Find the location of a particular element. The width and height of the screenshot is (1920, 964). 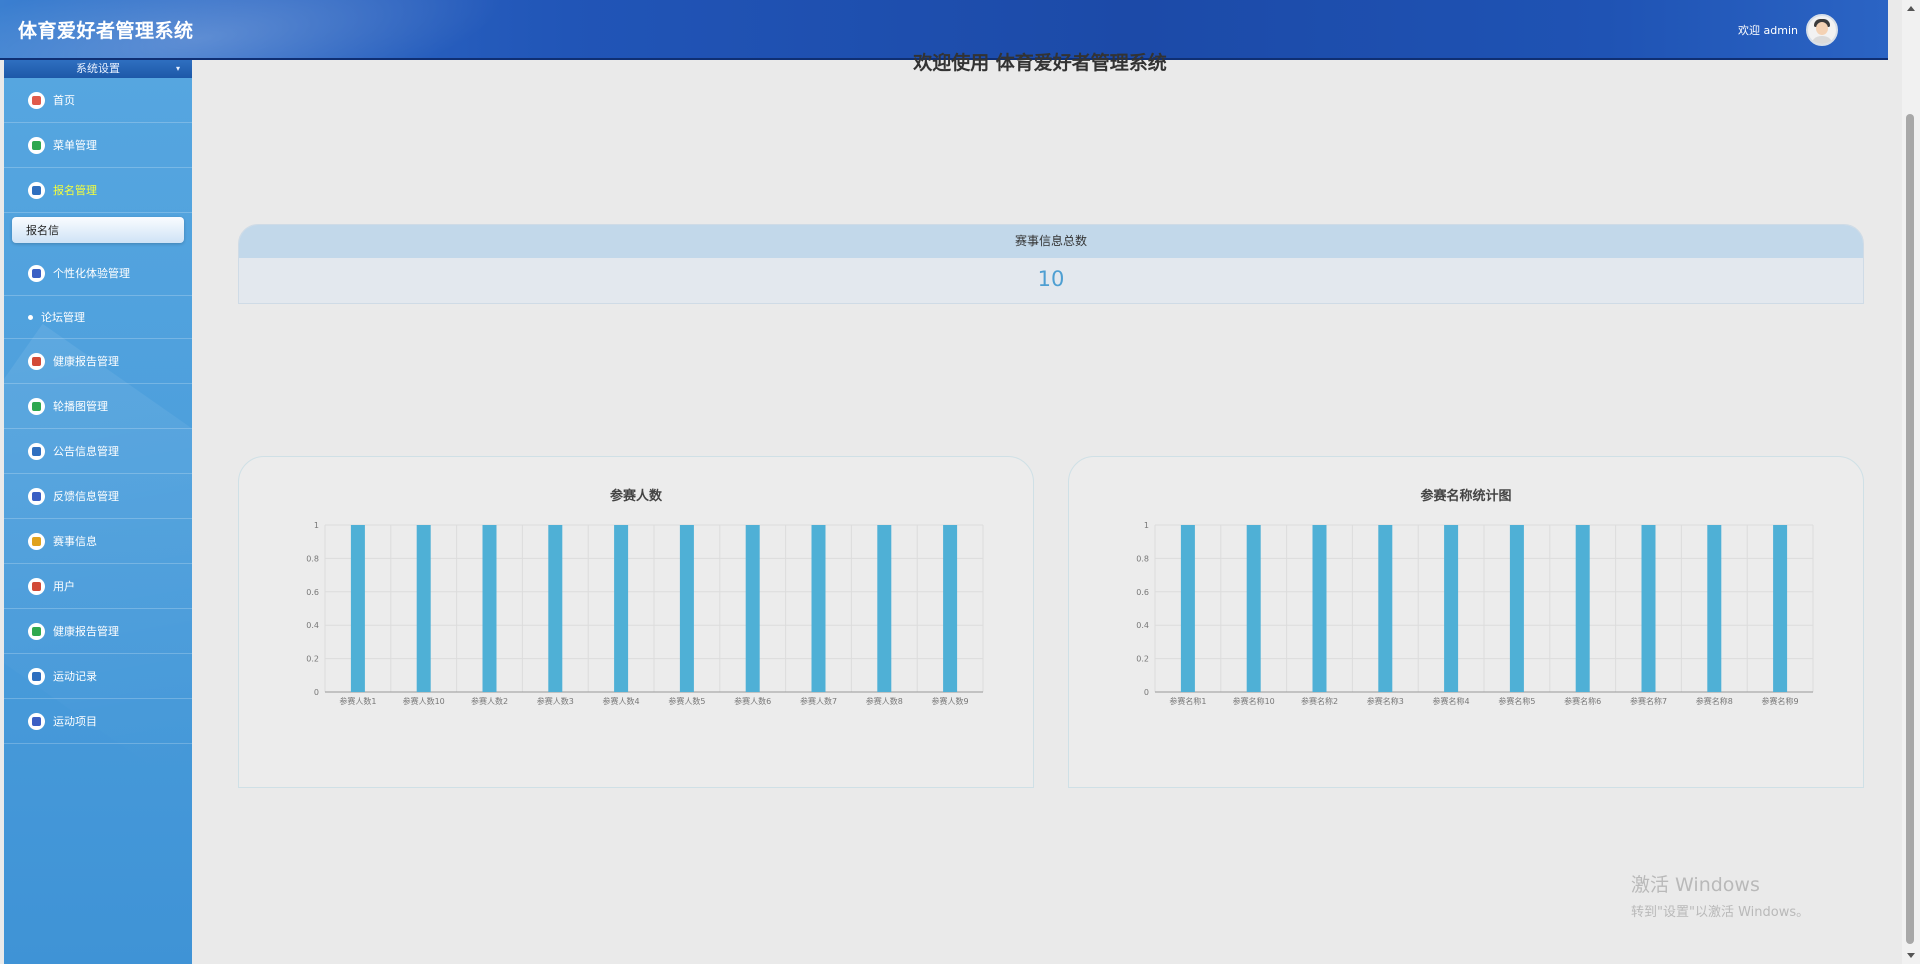

x-tick-label: 参赛名称9 is located at coordinates (1780, 701).